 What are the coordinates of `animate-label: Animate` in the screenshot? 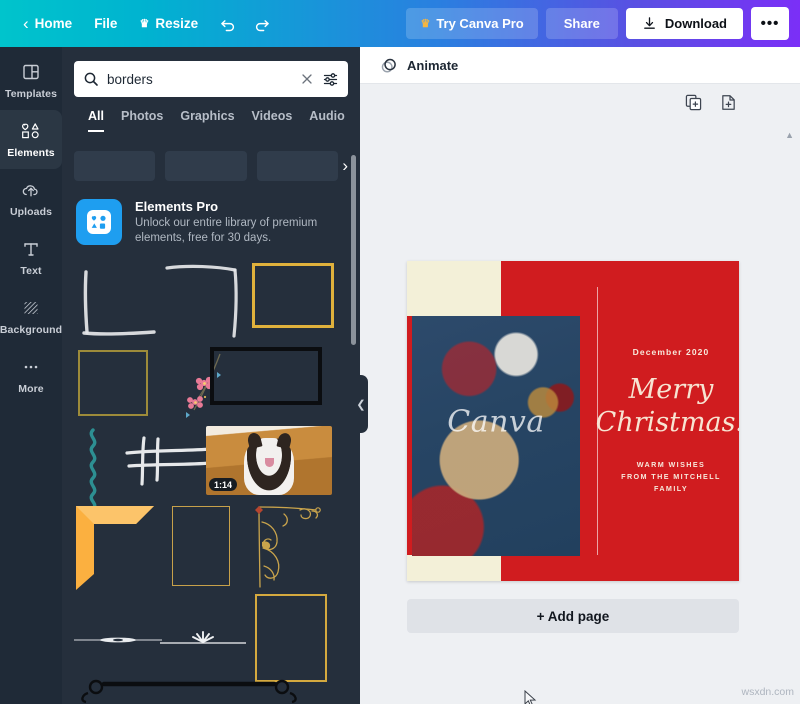 It's located at (433, 65).